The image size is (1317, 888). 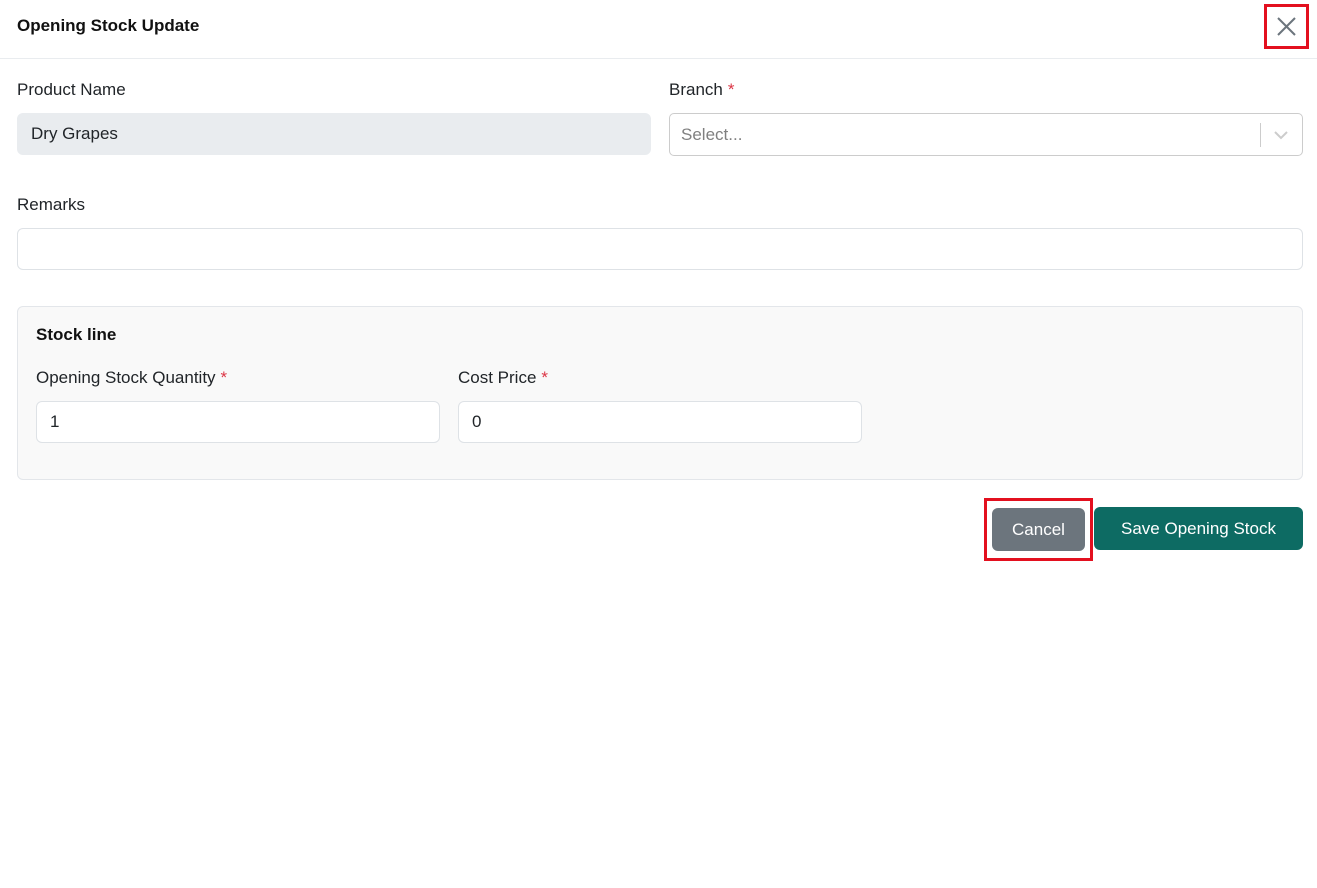 I want to click on cost-price-label: Cost Price *, so click(x=503, y=378).